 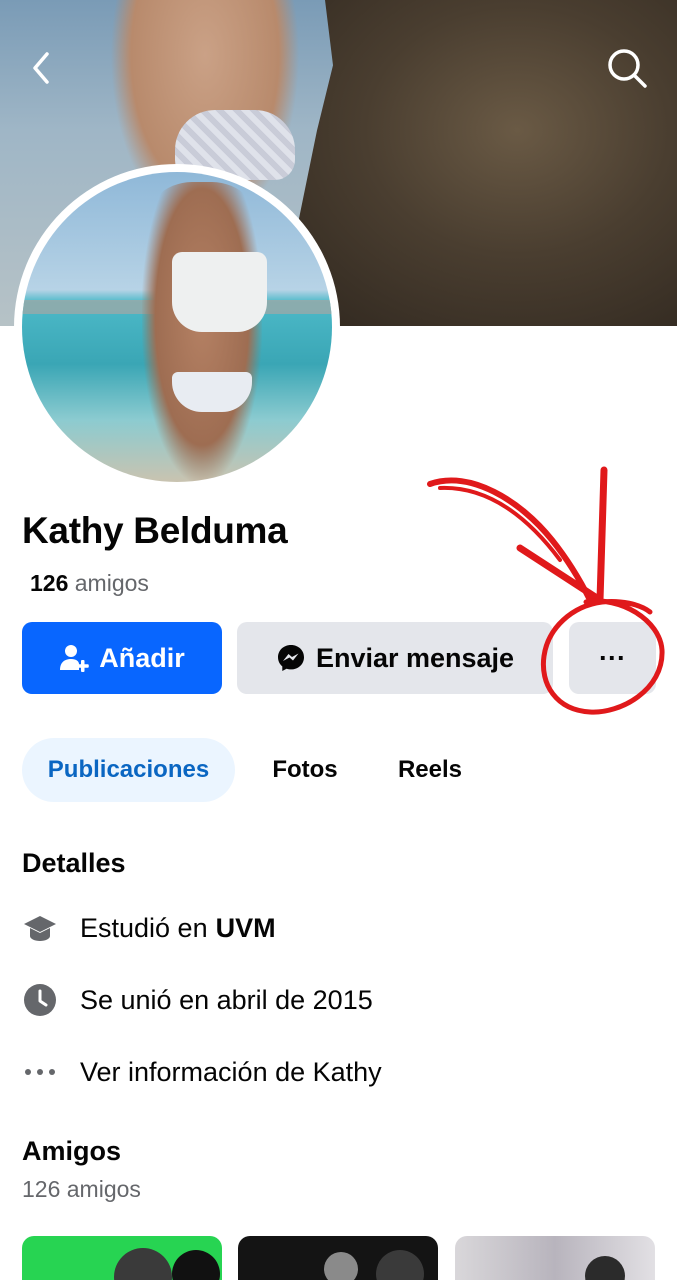 I want to click on detail-education-prefix: Estudió en, so click(x=144, y=927).